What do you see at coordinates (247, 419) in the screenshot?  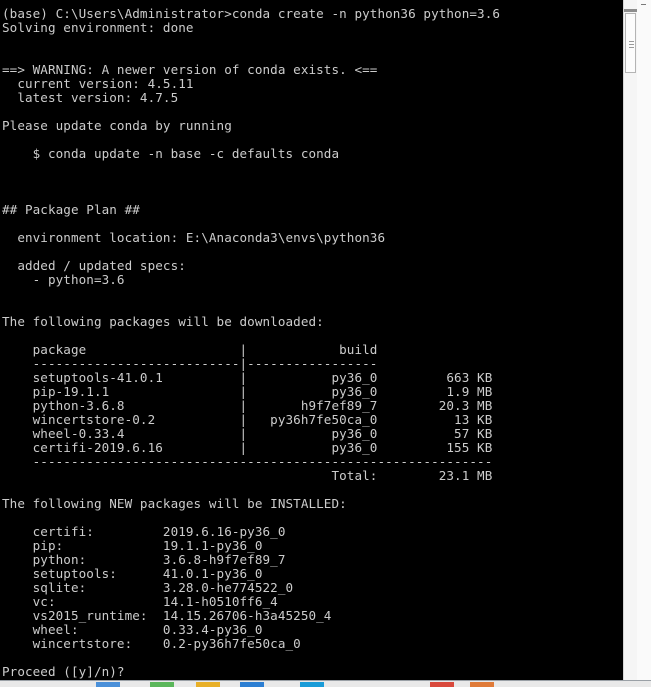 I see `terminal-line: wincertstore-0.2 | py36h7fe50ca_0 13 KB` at bounding box center [247, 419].